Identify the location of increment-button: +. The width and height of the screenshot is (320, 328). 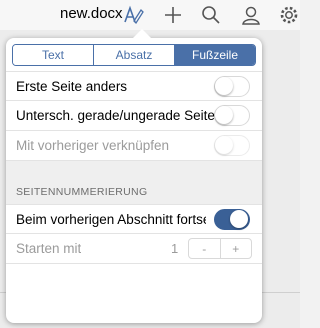
(236, 248).